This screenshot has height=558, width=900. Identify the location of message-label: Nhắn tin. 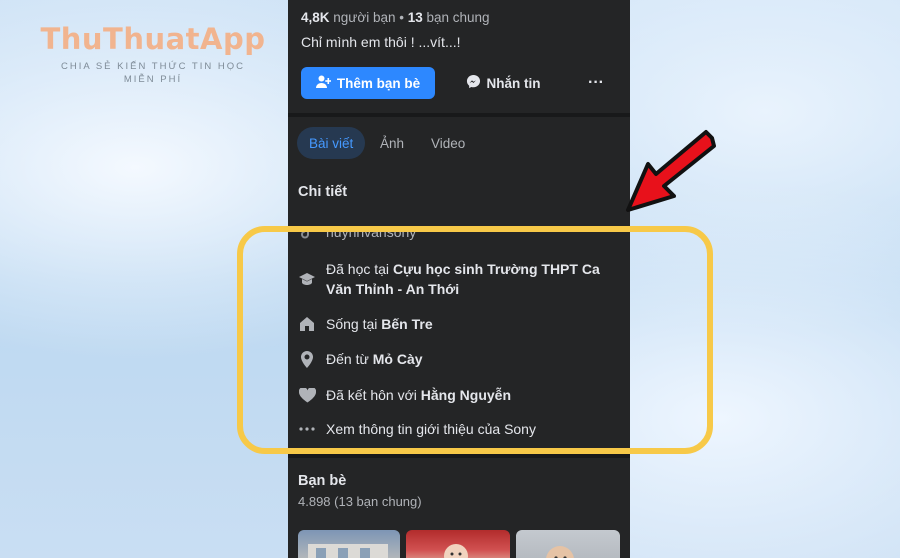
(513, 83).